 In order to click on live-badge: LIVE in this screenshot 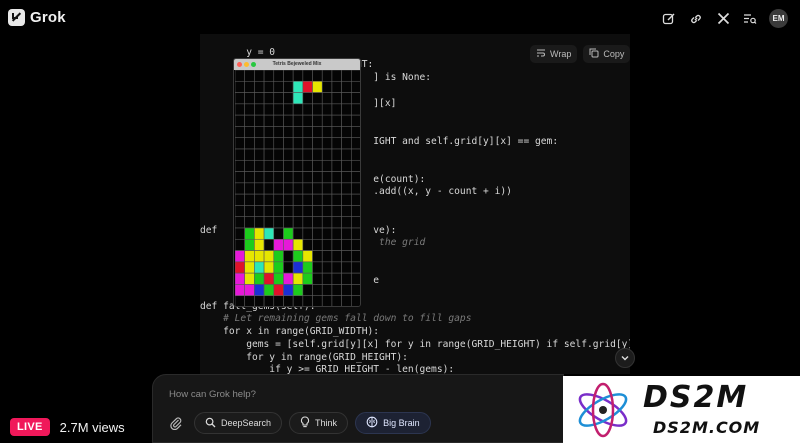, I will do `click(30, 427)`.